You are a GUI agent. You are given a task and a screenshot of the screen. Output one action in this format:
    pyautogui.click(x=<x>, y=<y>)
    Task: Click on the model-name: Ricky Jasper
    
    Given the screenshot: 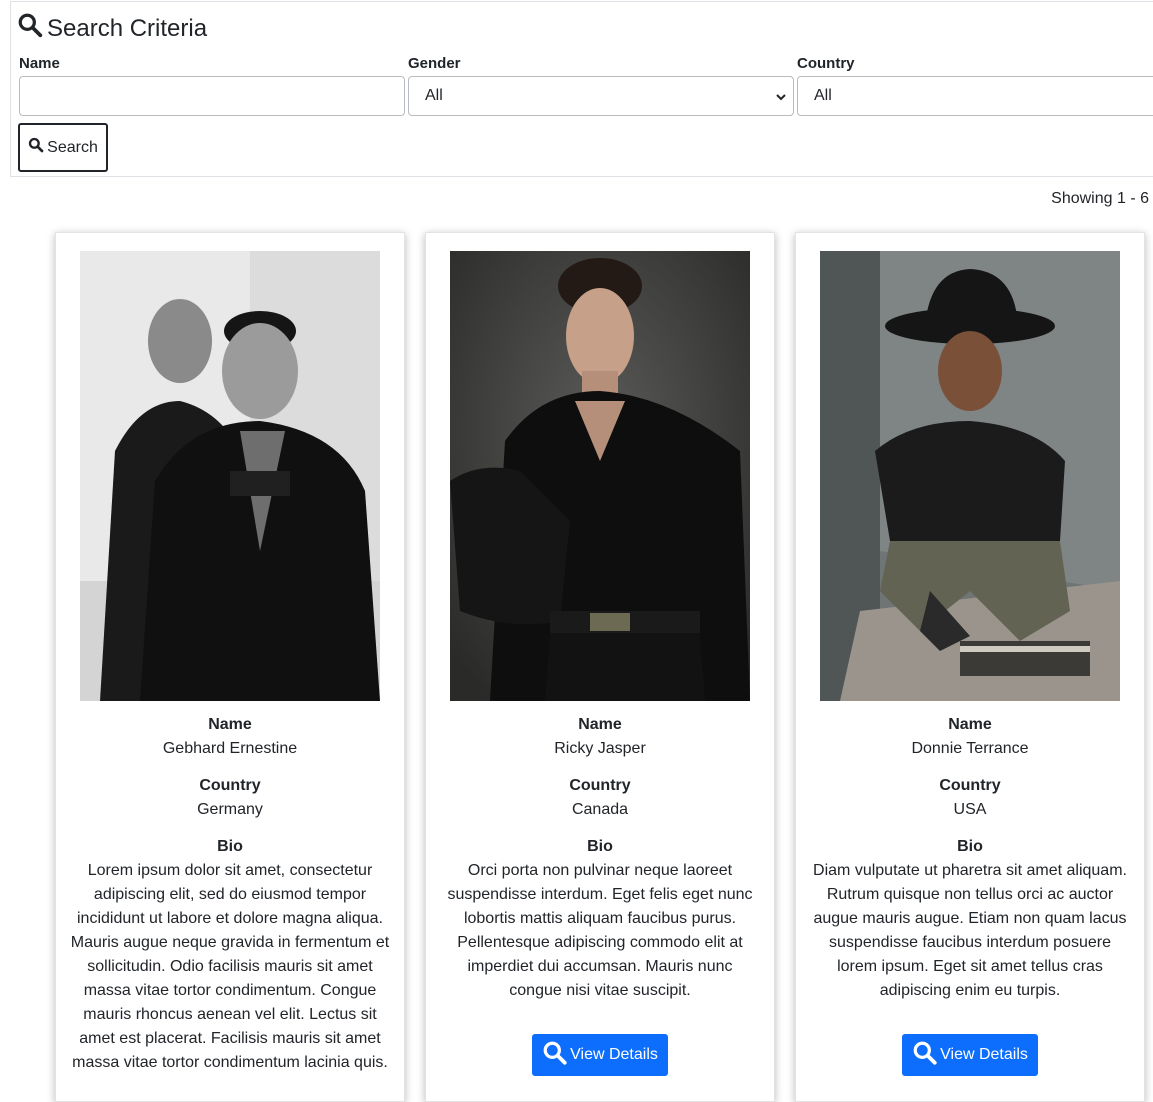 What is the action you would take?
    pyautogui.click(x=600, y=748)
    